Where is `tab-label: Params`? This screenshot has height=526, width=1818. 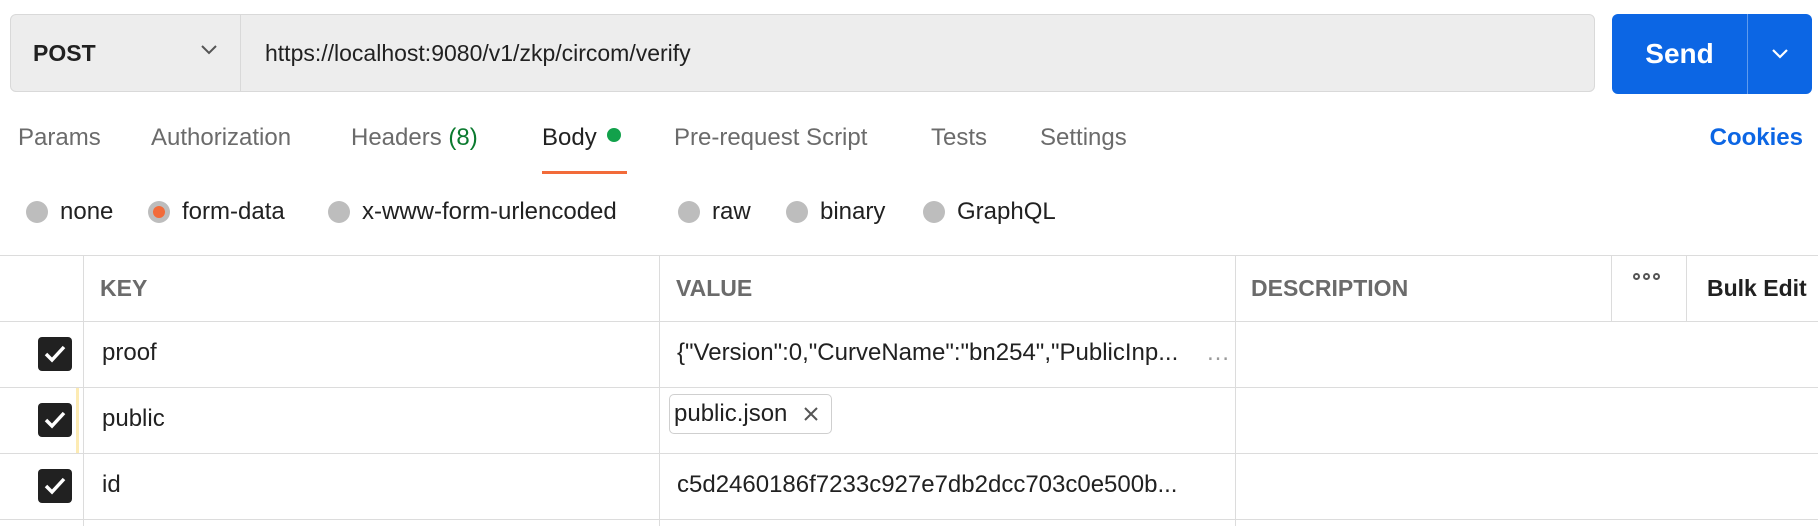 tab-label: Params is located at coordinates (59, 137).